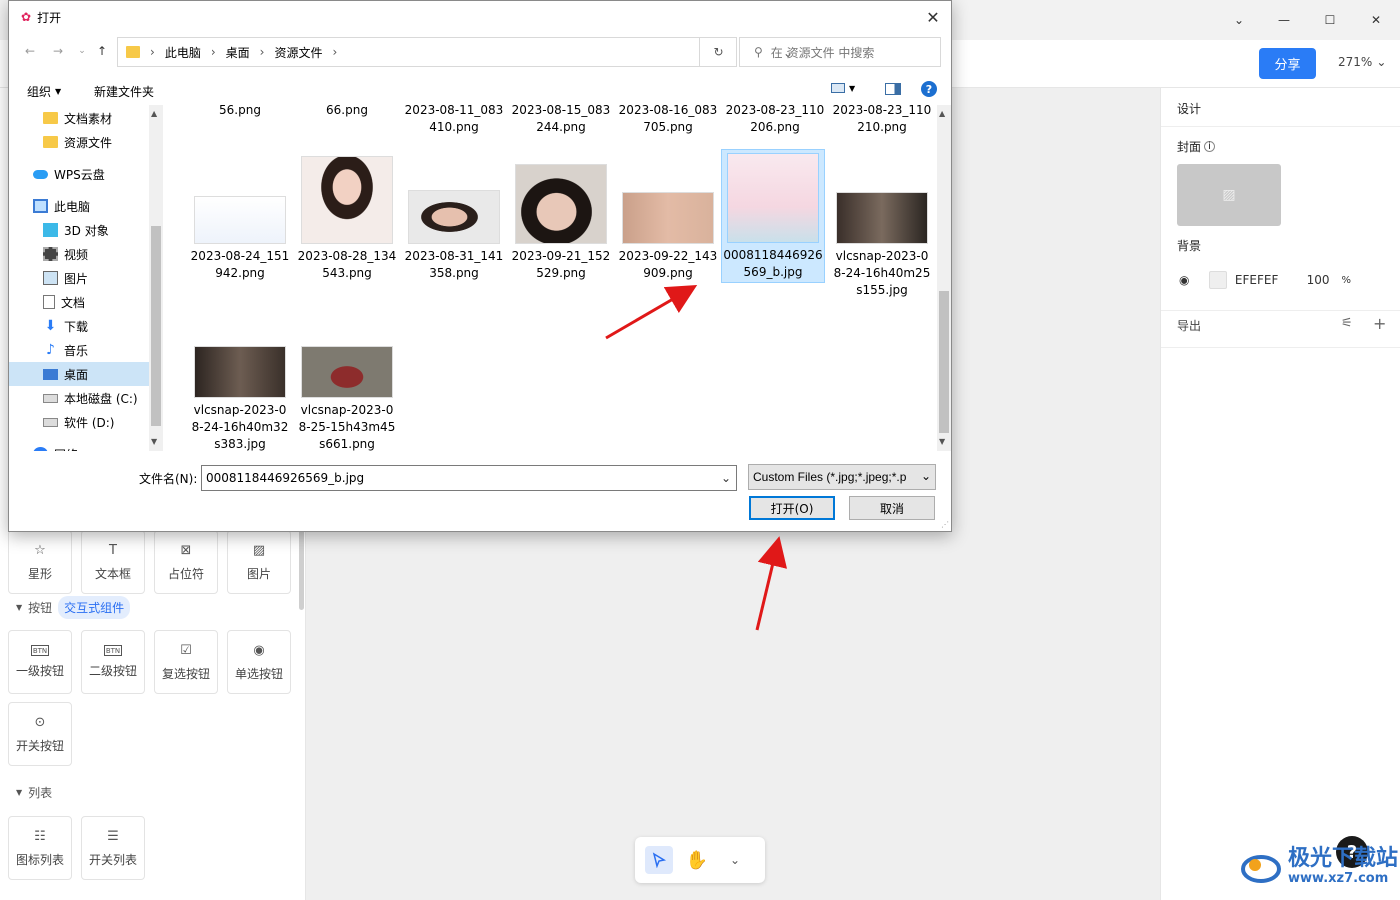 This screenshot has width=1400, height=900. What do you see at coordinates (944, 362) in the screenshot?
I see `file-list-scroll-thumb` at bounding box center [944, 362].